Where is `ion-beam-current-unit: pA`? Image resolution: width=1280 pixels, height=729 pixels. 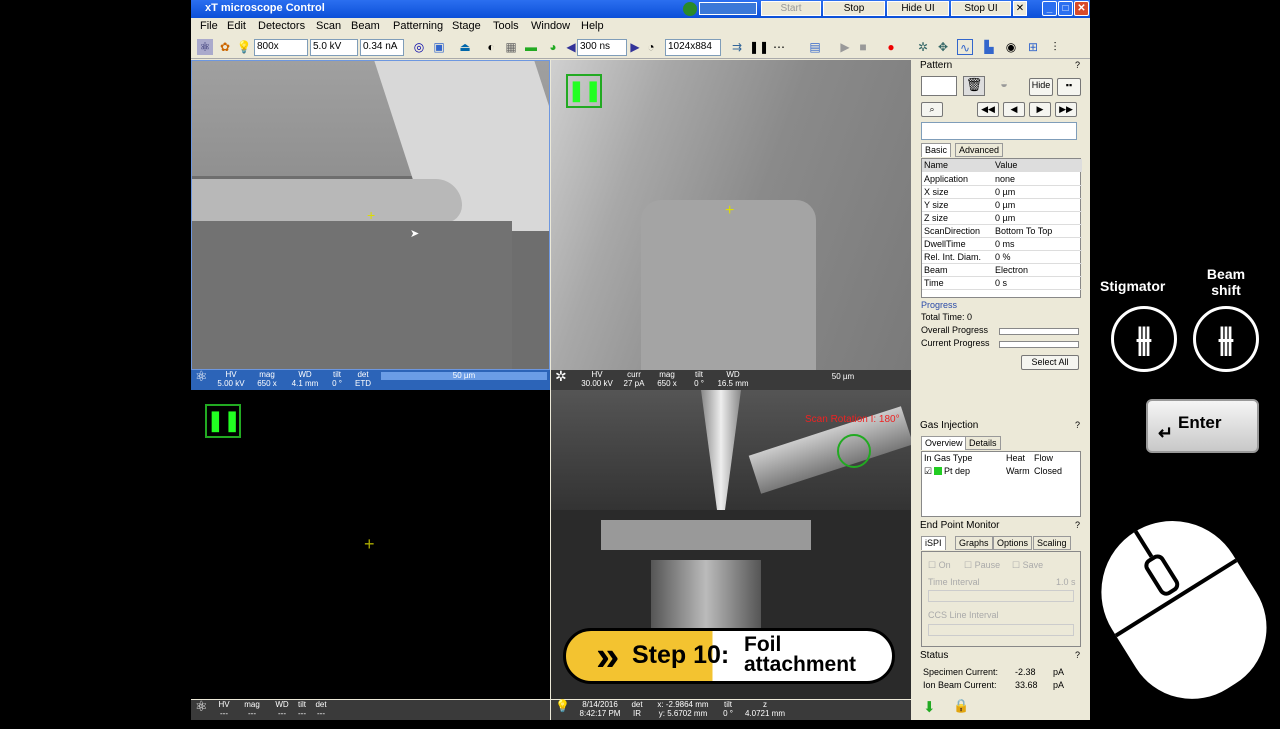
ion-beam-current-unit: pA is located at coordinates (1059, 685).